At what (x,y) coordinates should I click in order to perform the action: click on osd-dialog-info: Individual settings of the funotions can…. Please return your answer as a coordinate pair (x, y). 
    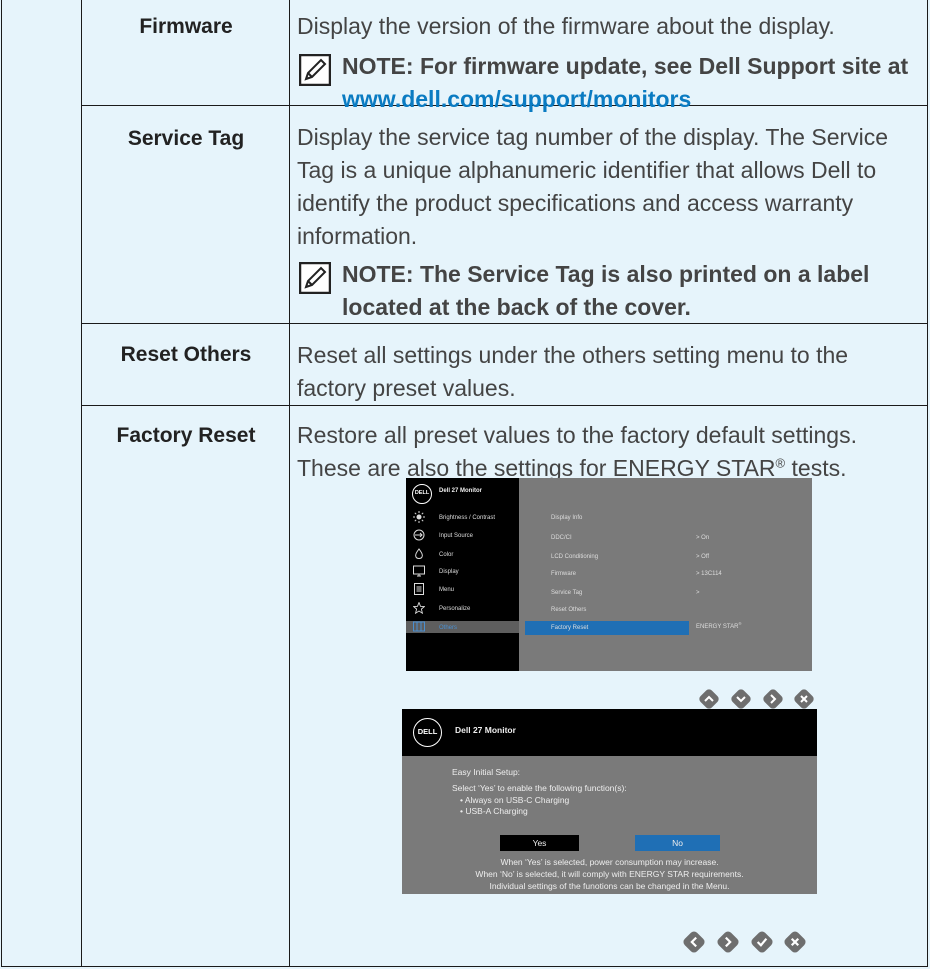
    Looking at the image, I should click on (609, 886).